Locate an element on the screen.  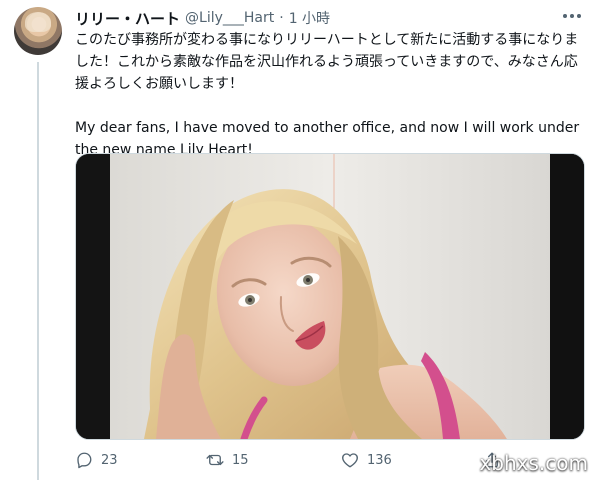
retweet-button: 15 is located at coordinates (227, 460).